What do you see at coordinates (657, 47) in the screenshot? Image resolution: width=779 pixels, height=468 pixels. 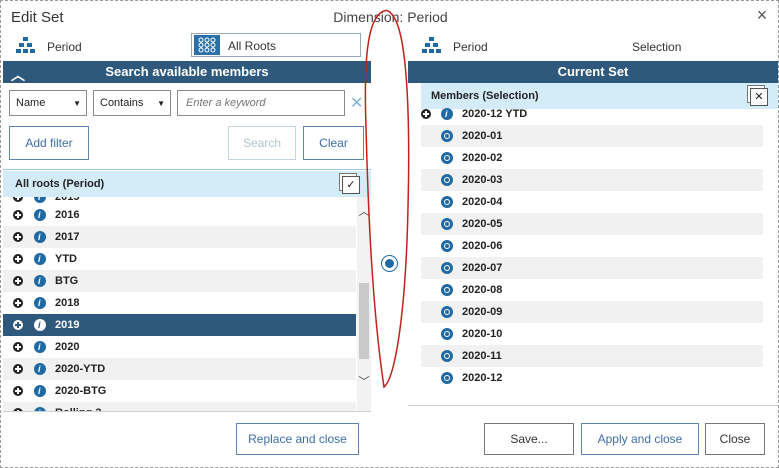 I see `selection-label: Selection` at bounding box center [657, 47].